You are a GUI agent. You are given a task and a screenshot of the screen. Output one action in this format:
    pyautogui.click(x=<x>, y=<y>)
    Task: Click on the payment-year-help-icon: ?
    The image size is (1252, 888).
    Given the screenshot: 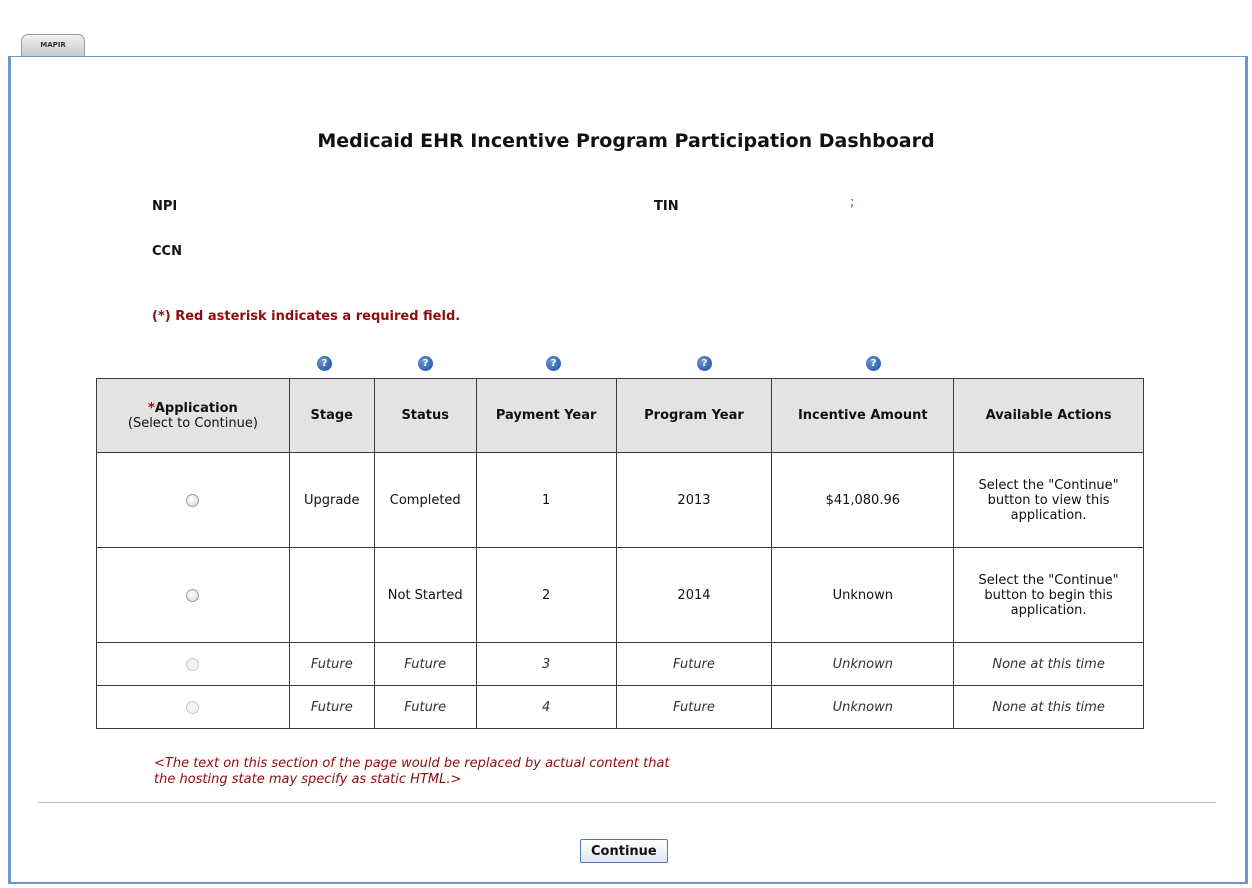 What is the action you would take?
    pyautogui.click(x=553, y=363)
    